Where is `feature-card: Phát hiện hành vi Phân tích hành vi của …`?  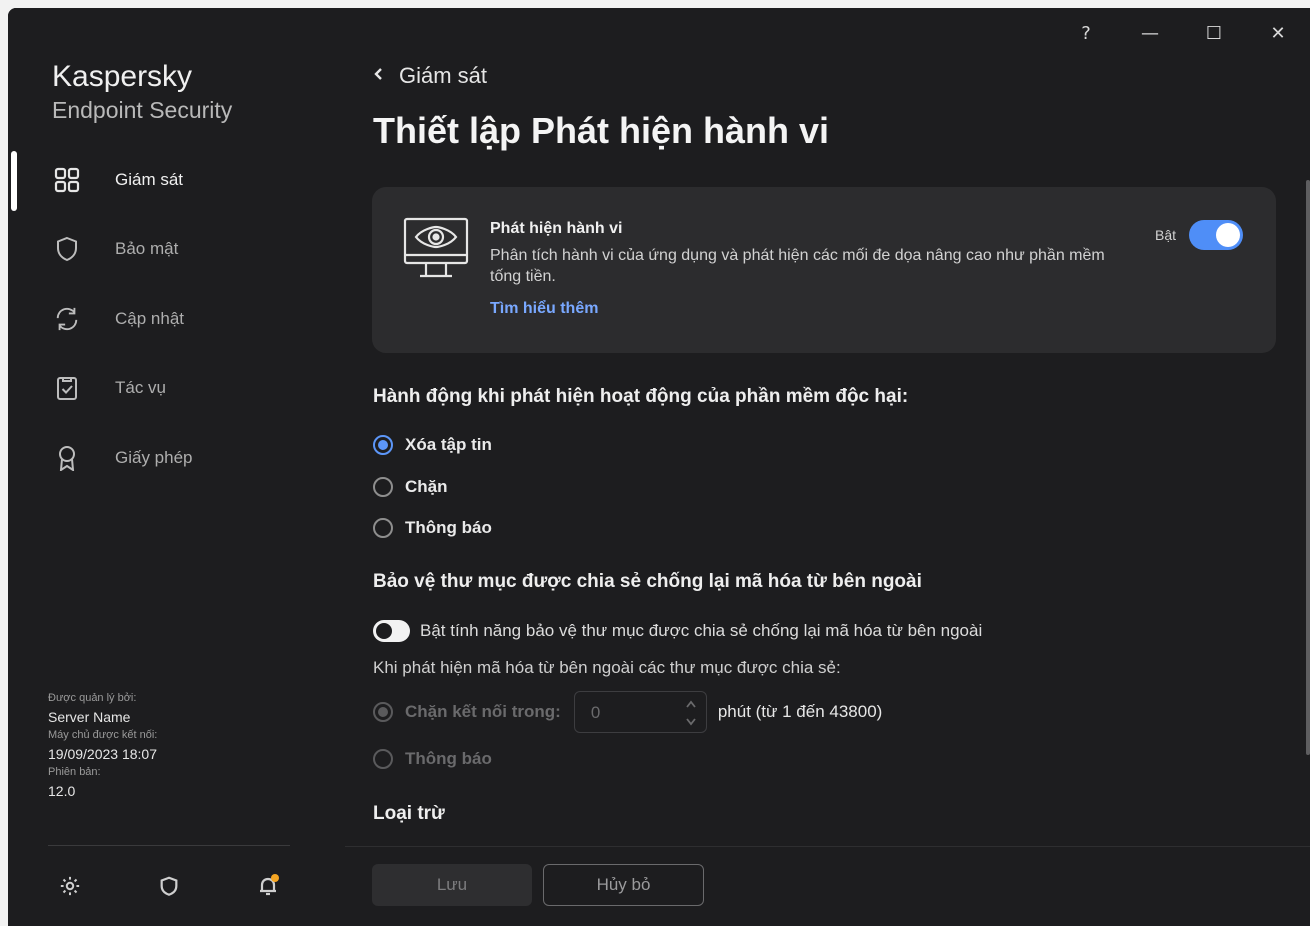
feature-card: Phát hiện hành vi Phân tích hành vi của … is located at coordinates (824, 270).